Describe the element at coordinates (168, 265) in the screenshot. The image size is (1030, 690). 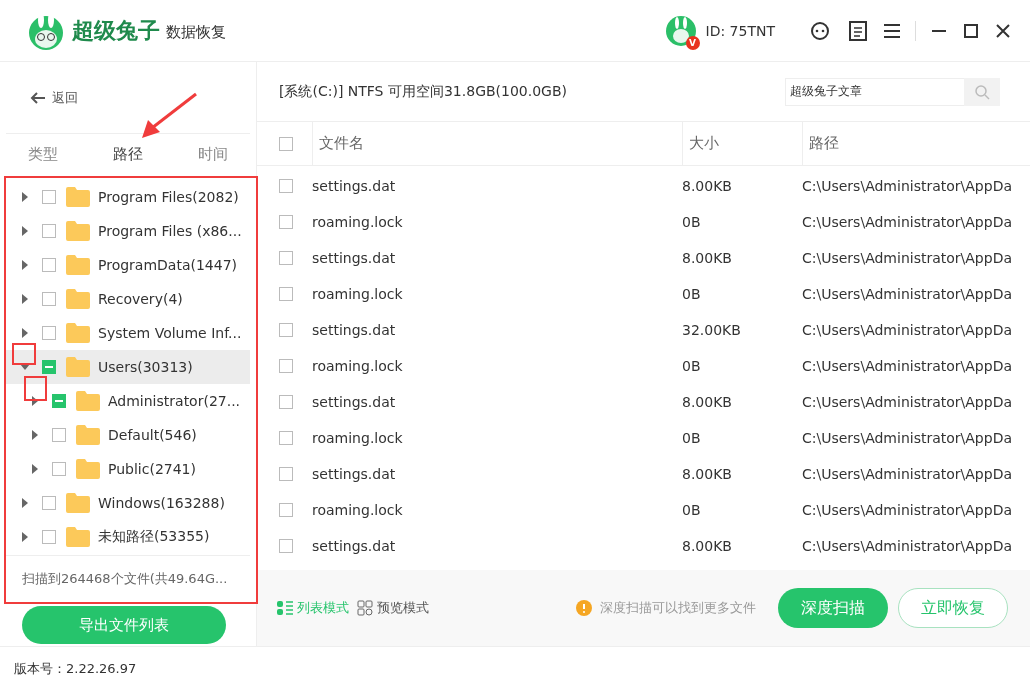
I see `folder-name: ProgramData(1447)` at that location.